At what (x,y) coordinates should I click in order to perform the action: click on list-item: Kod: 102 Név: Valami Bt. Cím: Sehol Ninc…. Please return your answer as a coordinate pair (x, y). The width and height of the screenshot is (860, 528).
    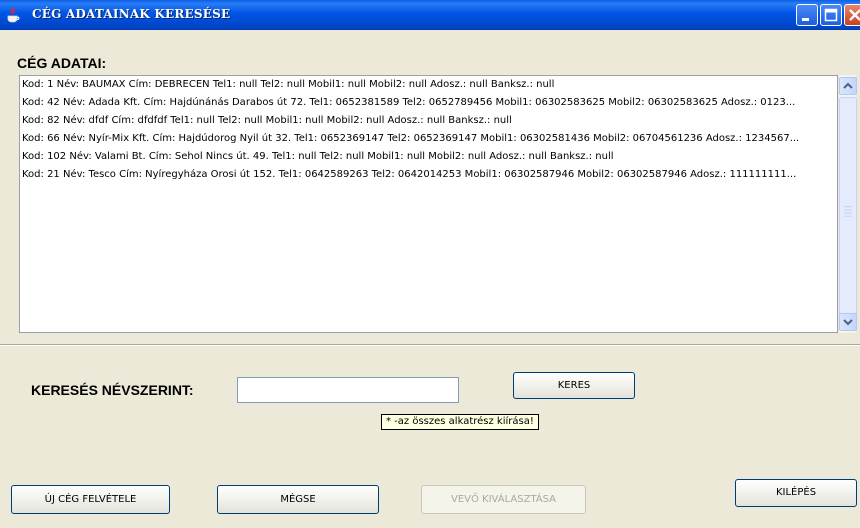
    Looking at the image, I should click on (428, 157).